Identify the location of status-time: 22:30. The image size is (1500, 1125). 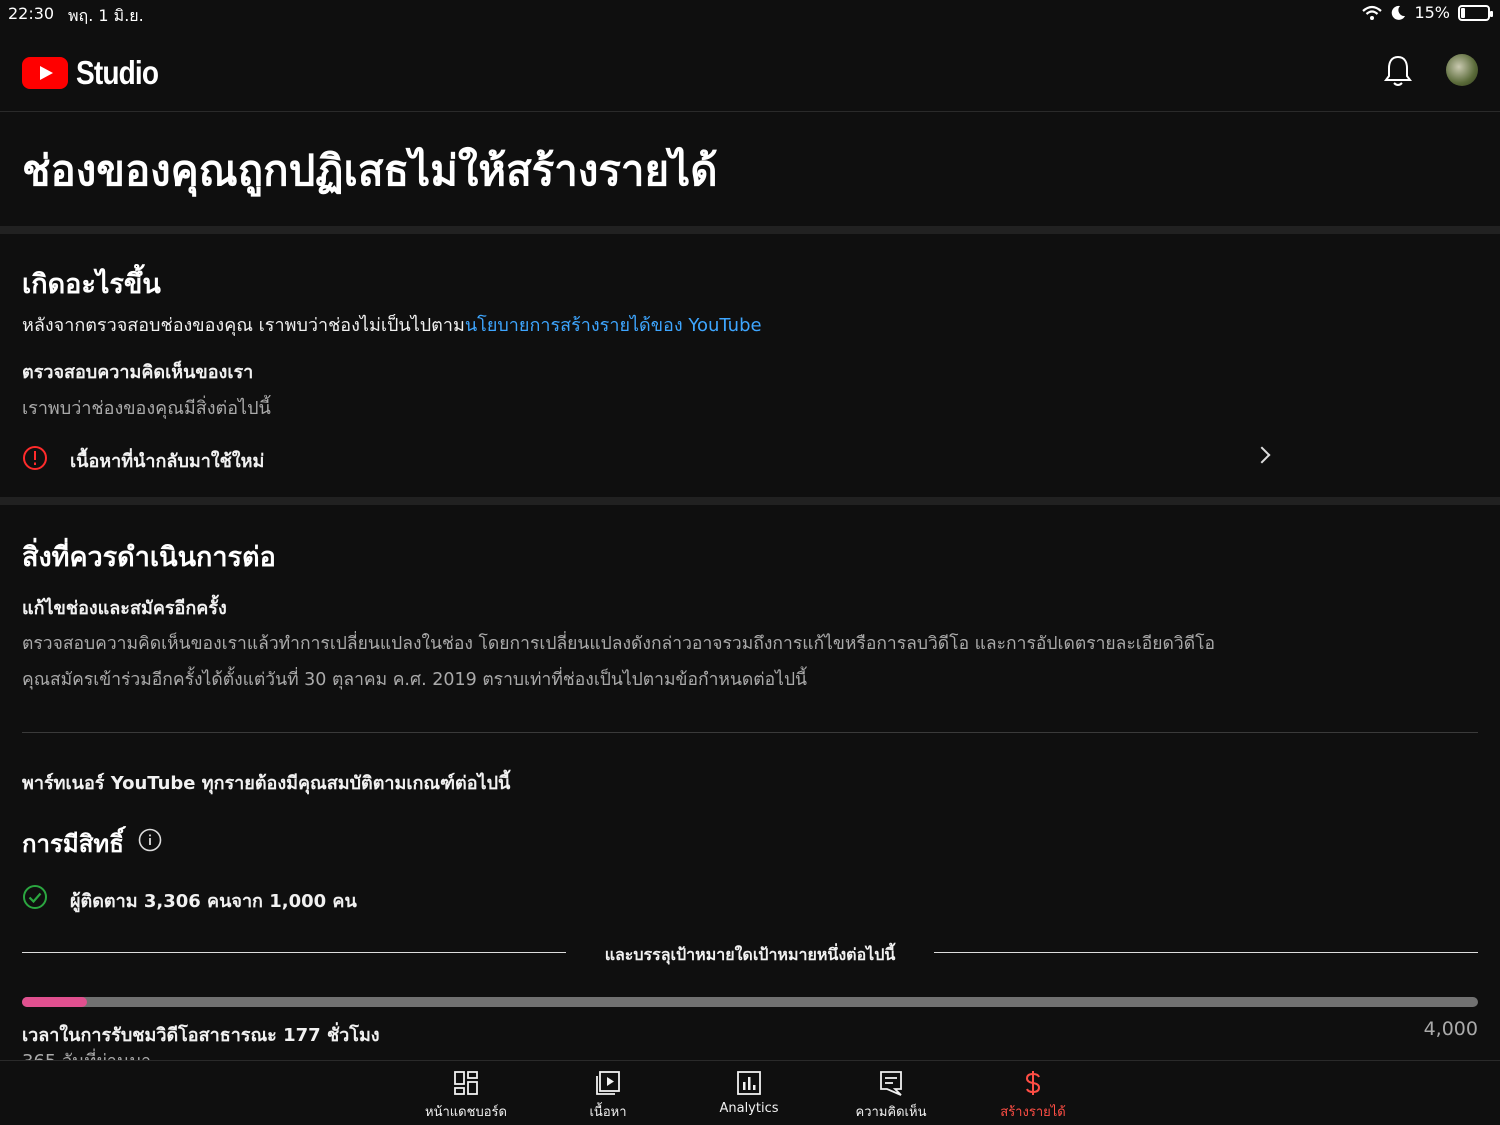
(31, 13).